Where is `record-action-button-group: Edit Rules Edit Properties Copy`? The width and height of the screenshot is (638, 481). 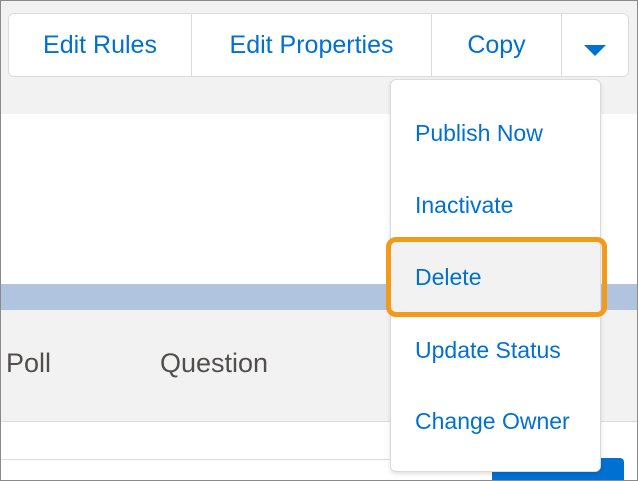
record-action-button-group: Edit Rules Edit Properties Copy is located at coordinates (318, 45).